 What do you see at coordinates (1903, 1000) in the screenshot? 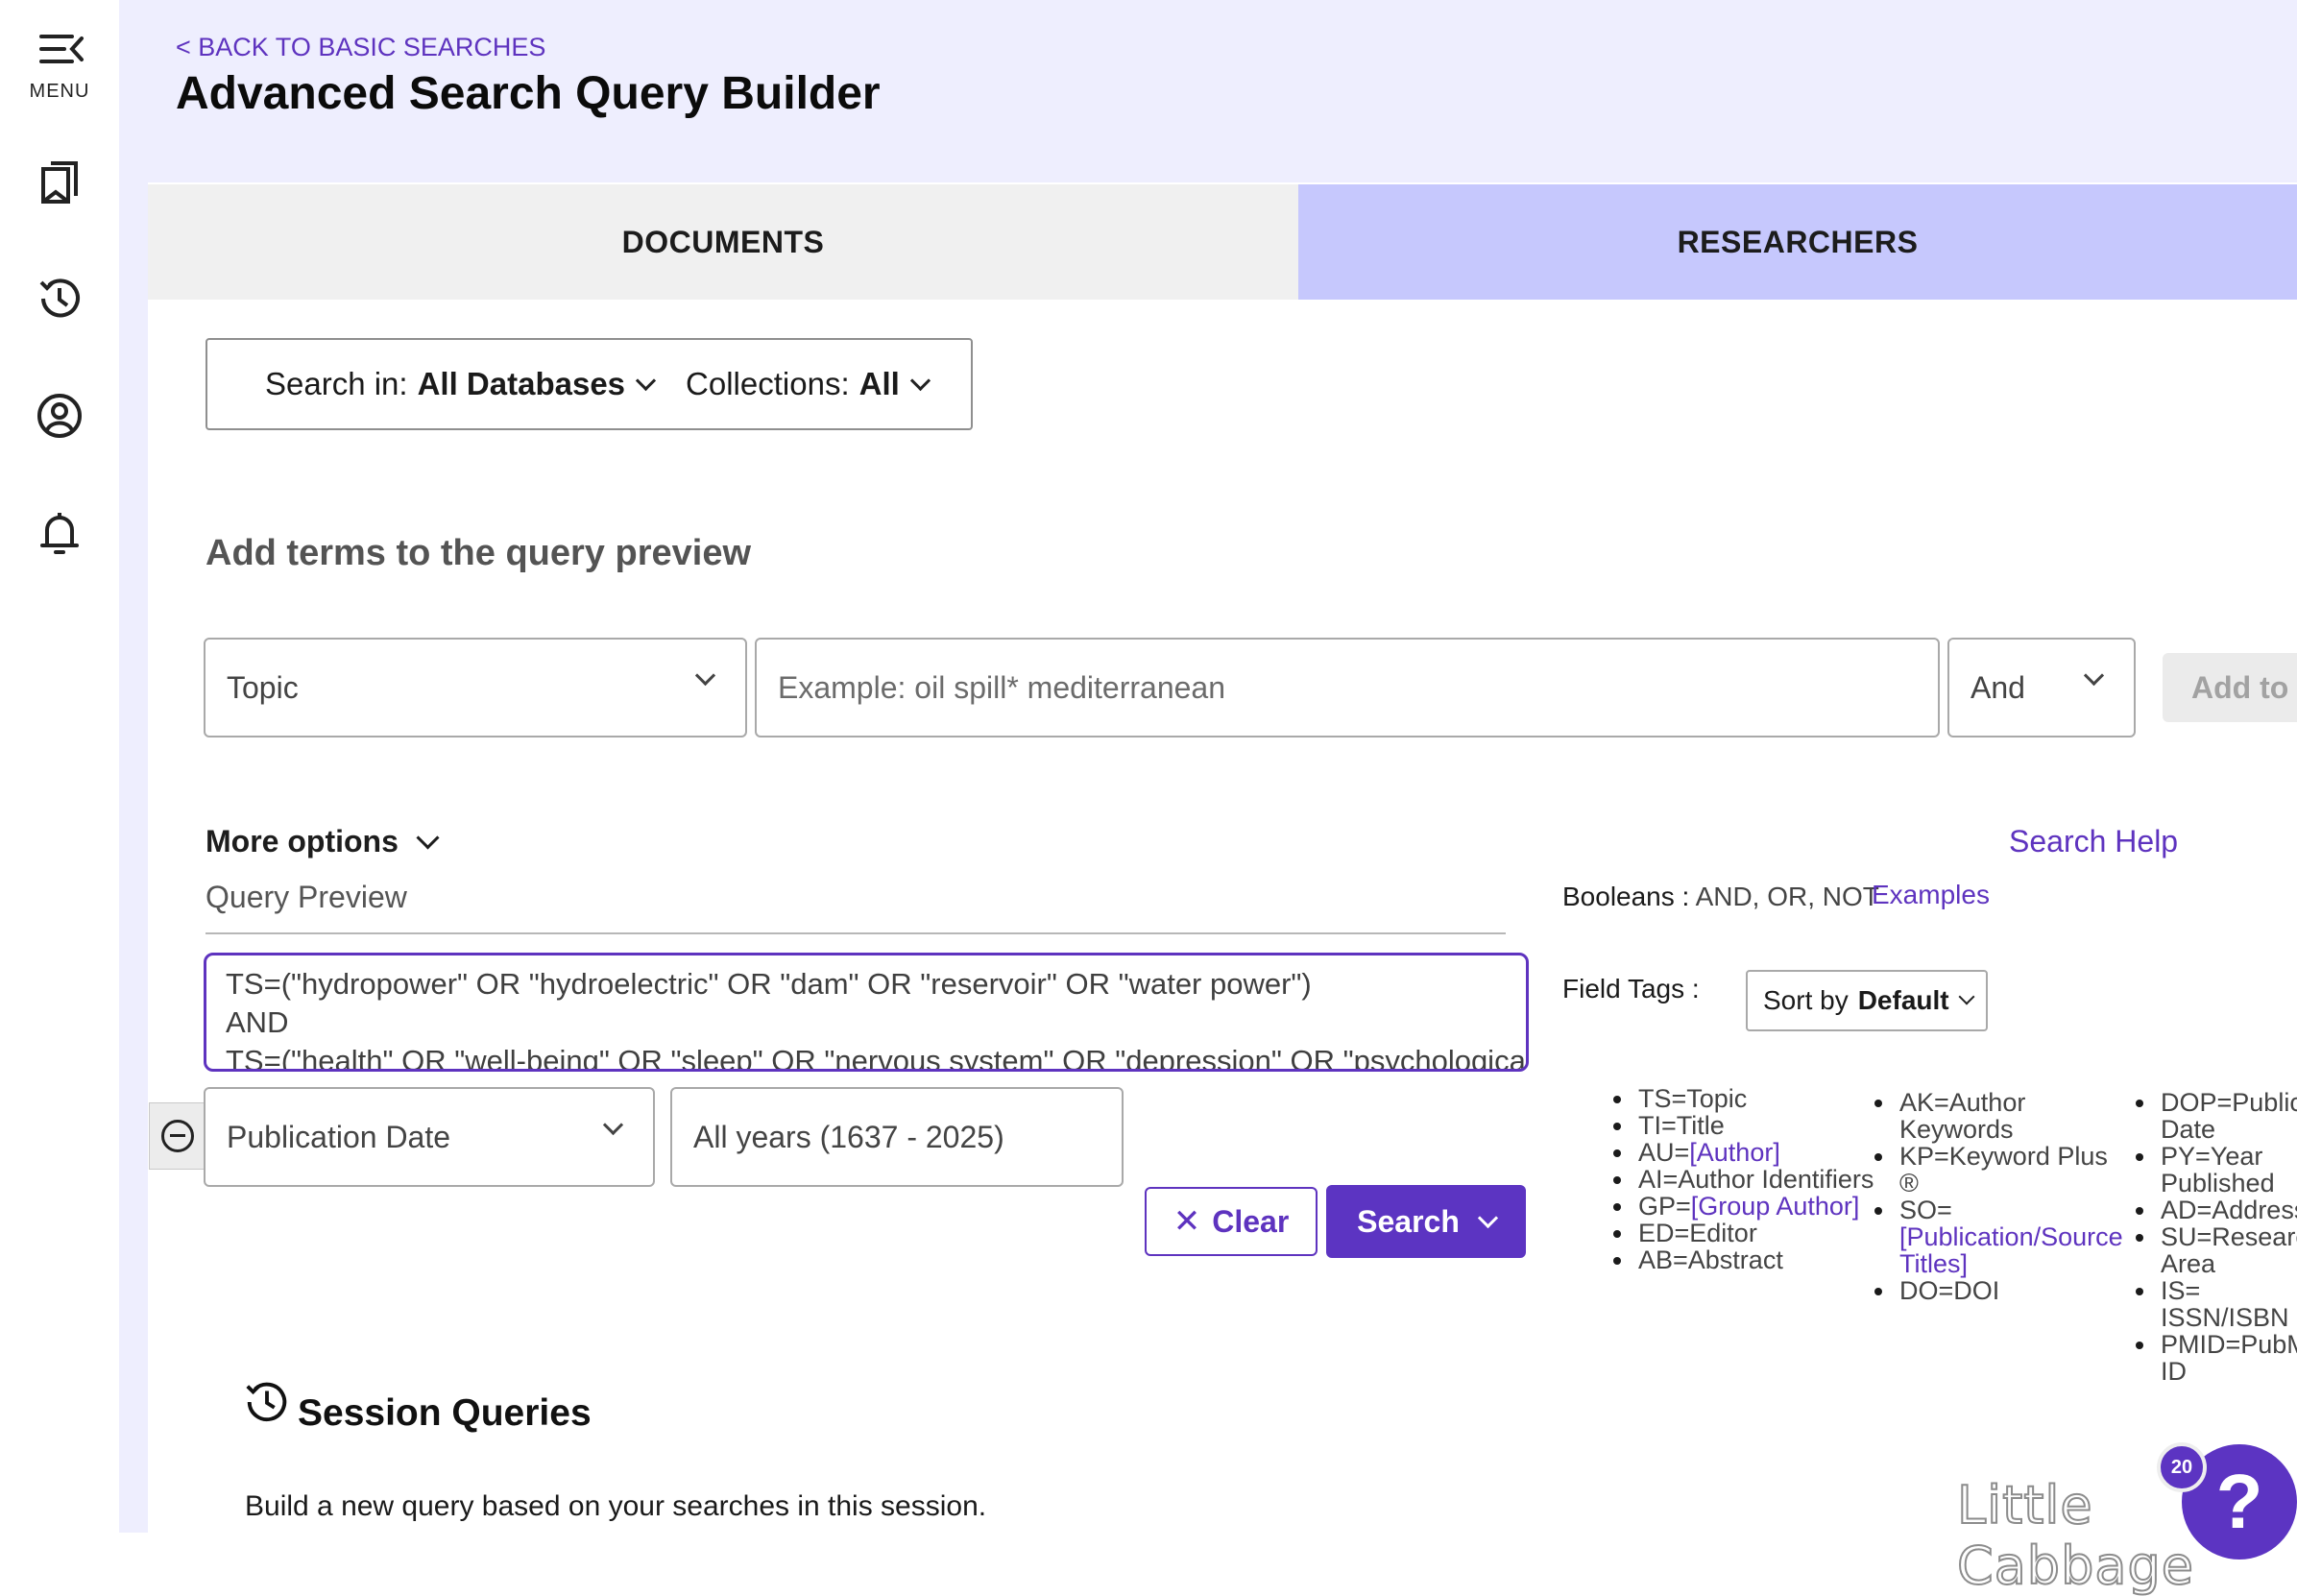
I see `sort-value: Default` at bounding box center [1903, 1000].